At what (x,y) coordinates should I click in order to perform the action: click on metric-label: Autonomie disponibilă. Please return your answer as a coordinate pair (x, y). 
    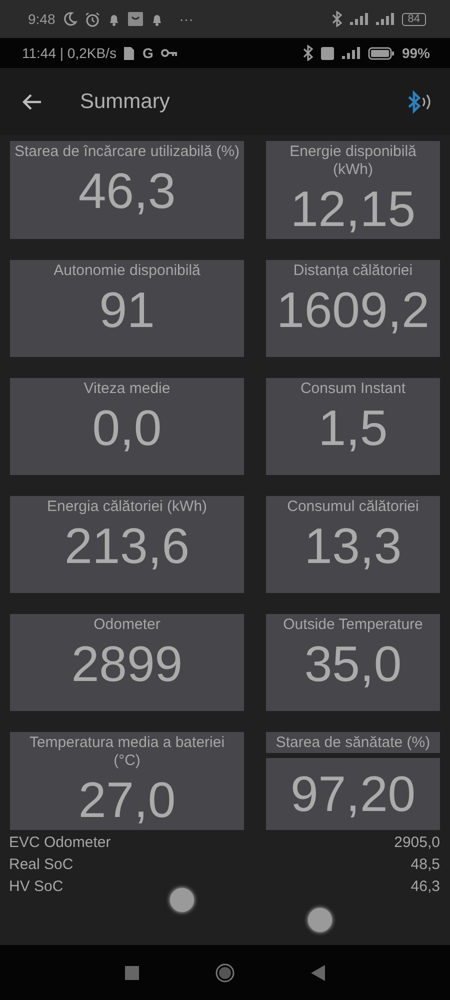
    Looking at the image, I should click on (127, 271).